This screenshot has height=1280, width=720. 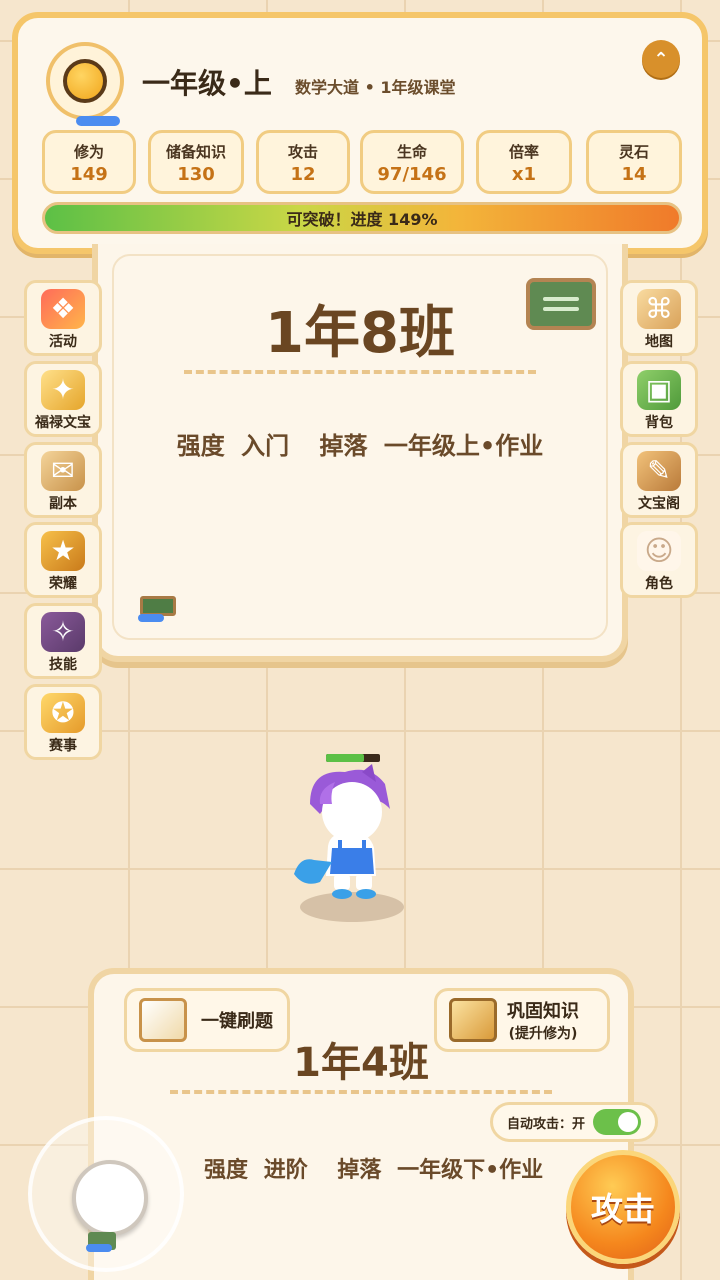 I want to click on menu-label: 副本, so click(x=63, y=504).